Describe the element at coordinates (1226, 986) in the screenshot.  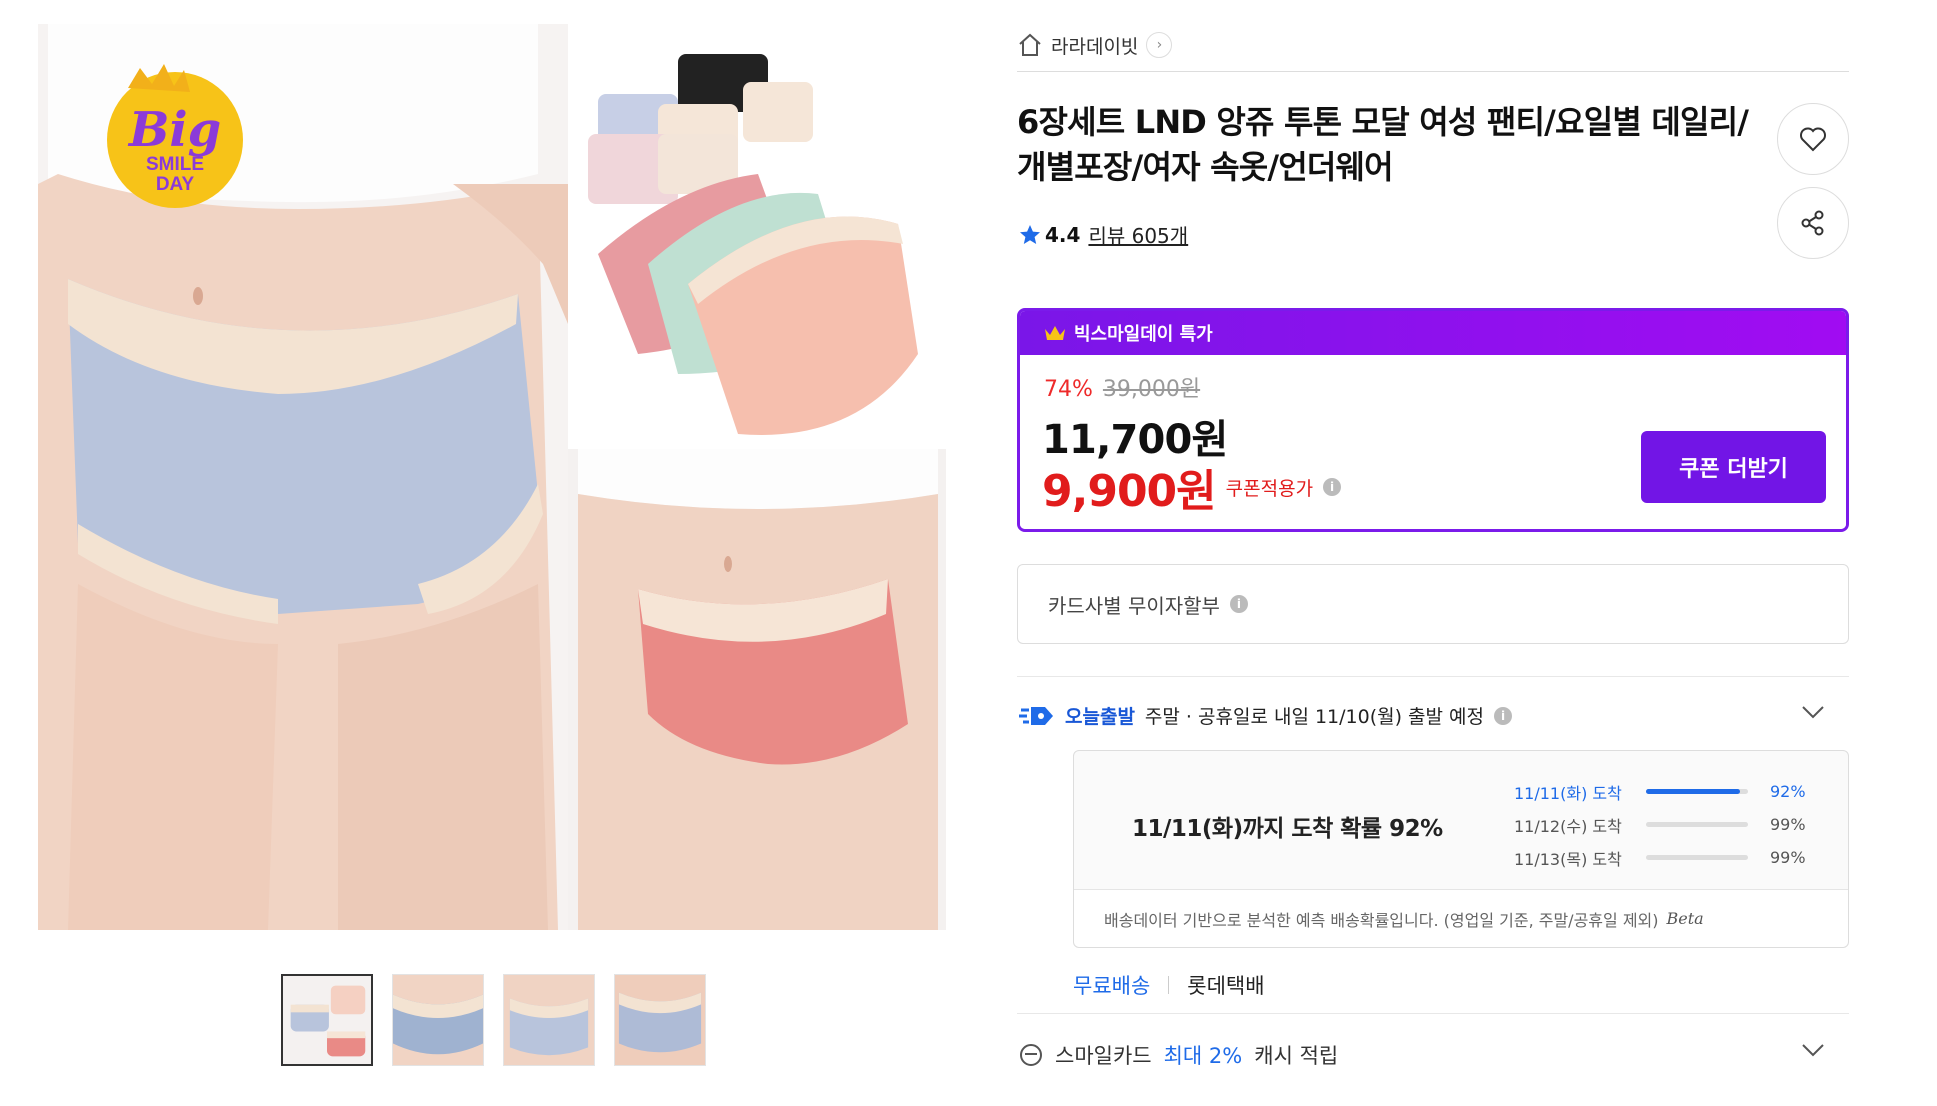
I see `carrier-name: 롯데택배` at that location.